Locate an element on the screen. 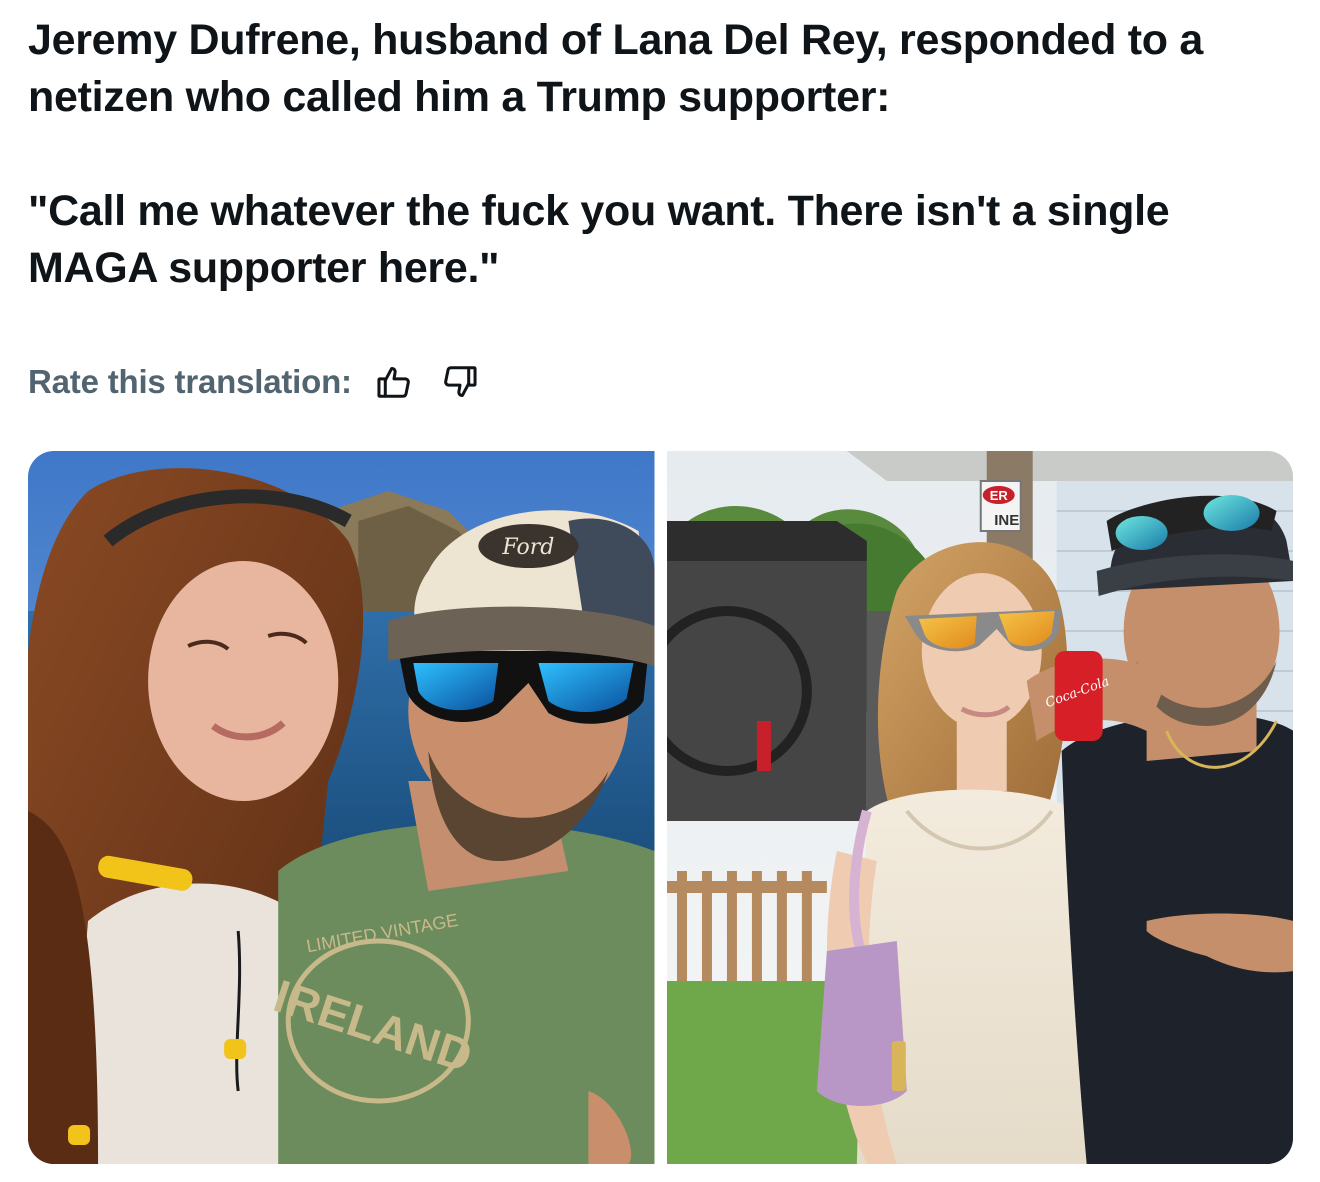 The height and width of the screenshot is (1182, 1320). sign-text-1: ER is located at coordinates (998, 495).